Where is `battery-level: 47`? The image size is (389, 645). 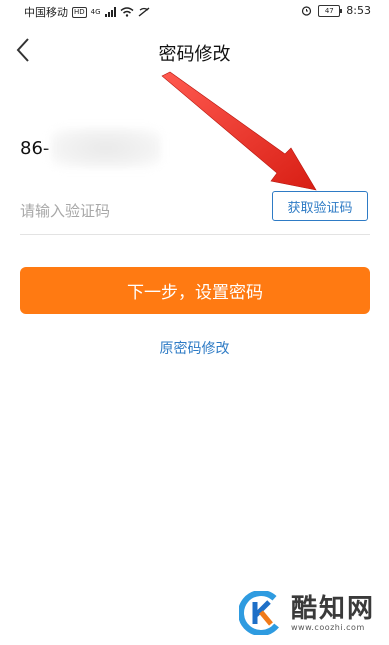 battery-level: 47 is located at coordinates (329, 10).